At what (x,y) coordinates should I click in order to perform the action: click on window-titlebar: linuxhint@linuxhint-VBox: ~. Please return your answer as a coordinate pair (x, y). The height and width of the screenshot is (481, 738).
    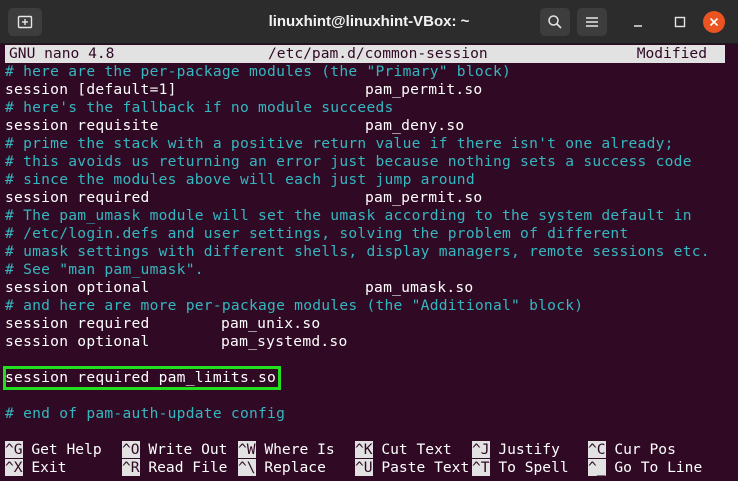
    Looking at the image, I should click on (369, 22).